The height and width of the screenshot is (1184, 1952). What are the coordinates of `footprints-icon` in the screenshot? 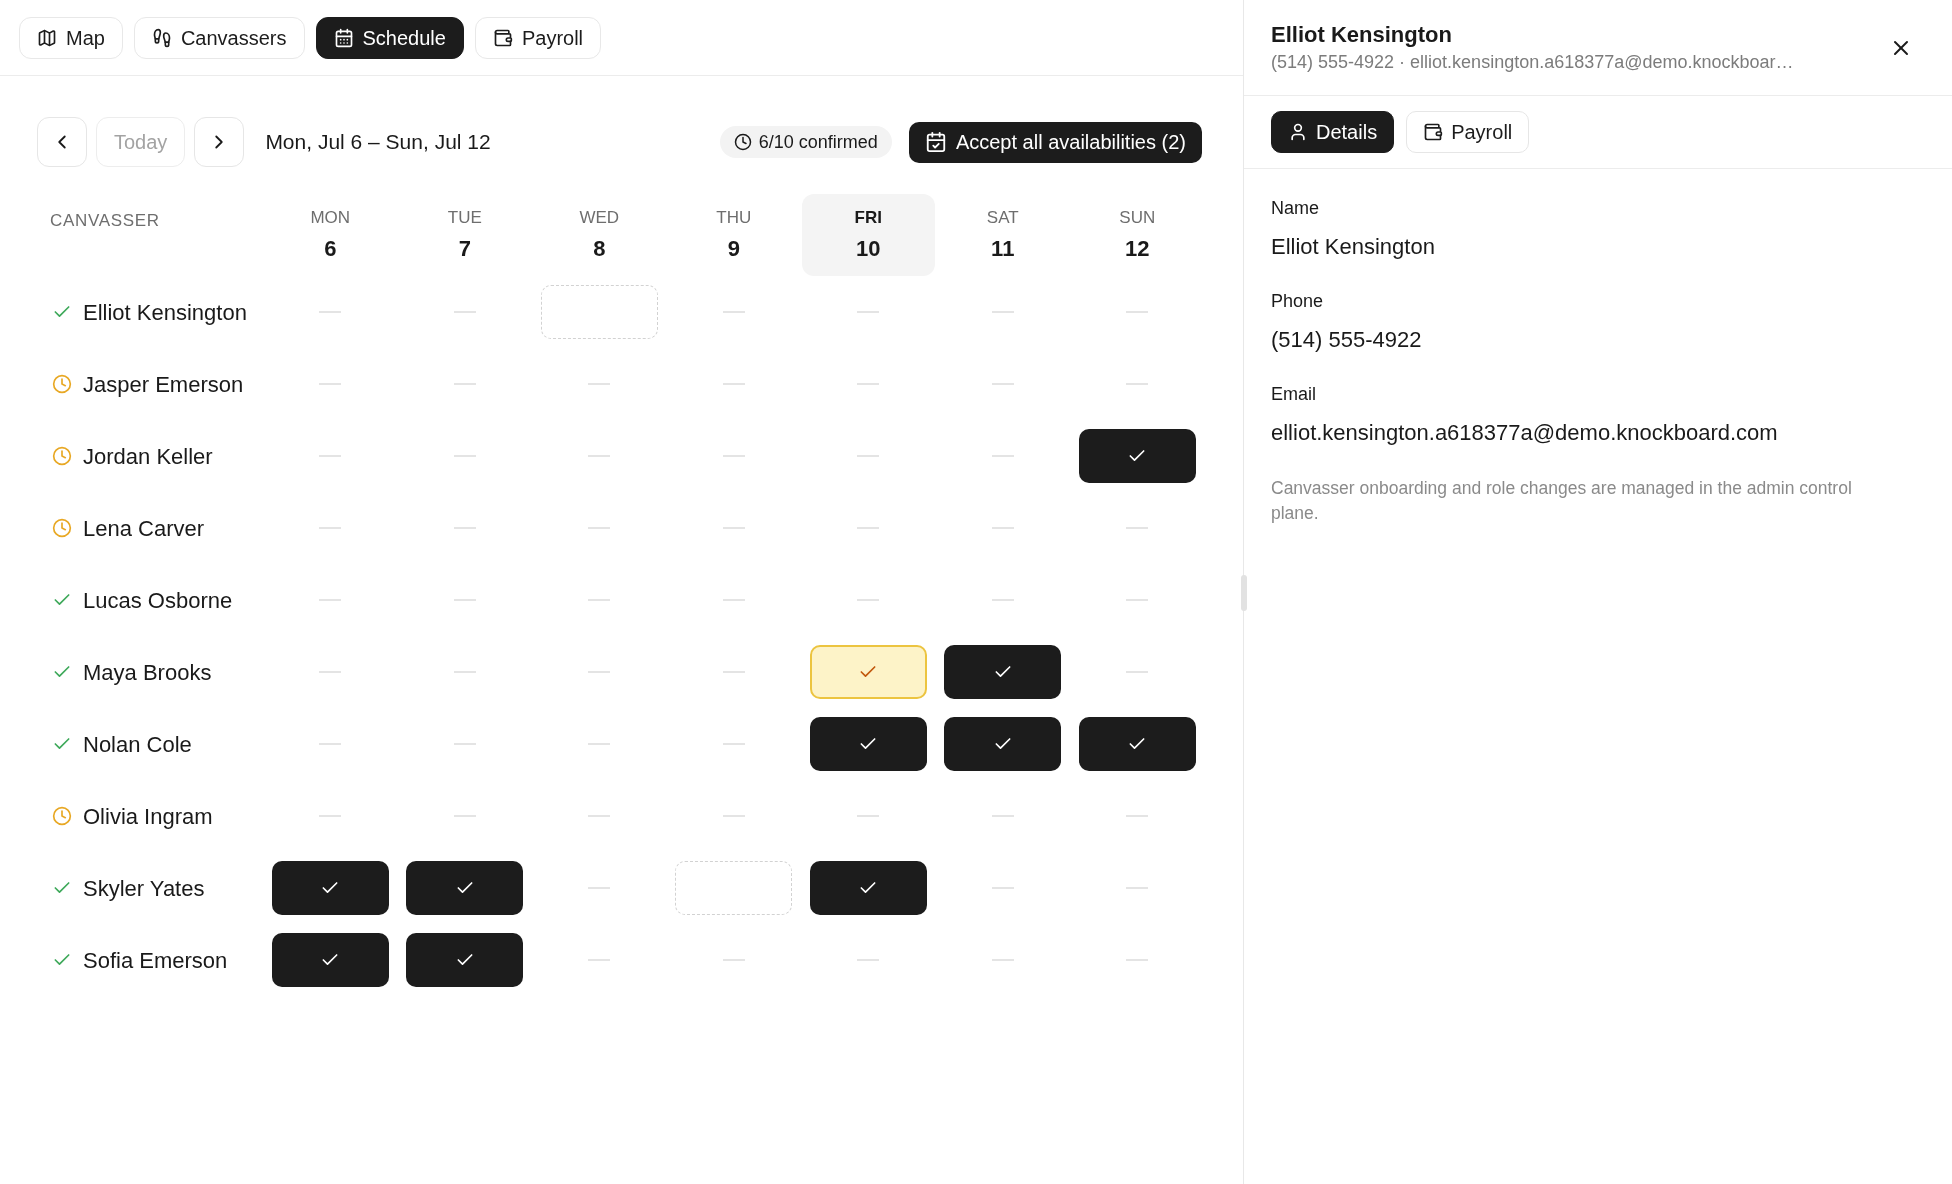 It's located at (161, 37).